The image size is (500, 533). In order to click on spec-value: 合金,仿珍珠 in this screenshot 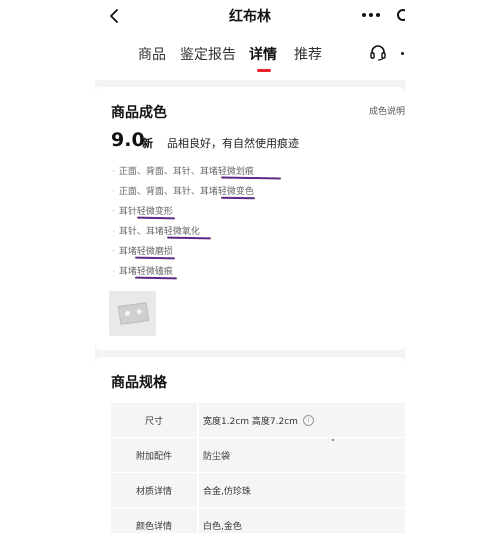, I will do `click(302, 490)`.